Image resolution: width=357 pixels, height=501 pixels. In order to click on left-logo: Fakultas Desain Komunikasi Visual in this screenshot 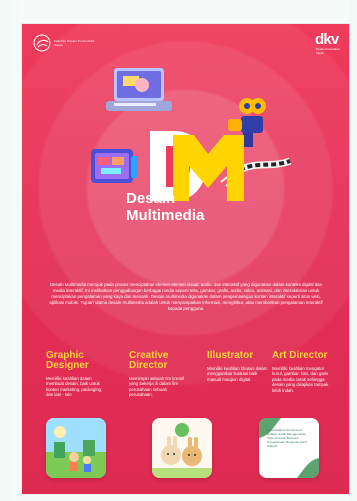, I will do `click(69, 43)`.